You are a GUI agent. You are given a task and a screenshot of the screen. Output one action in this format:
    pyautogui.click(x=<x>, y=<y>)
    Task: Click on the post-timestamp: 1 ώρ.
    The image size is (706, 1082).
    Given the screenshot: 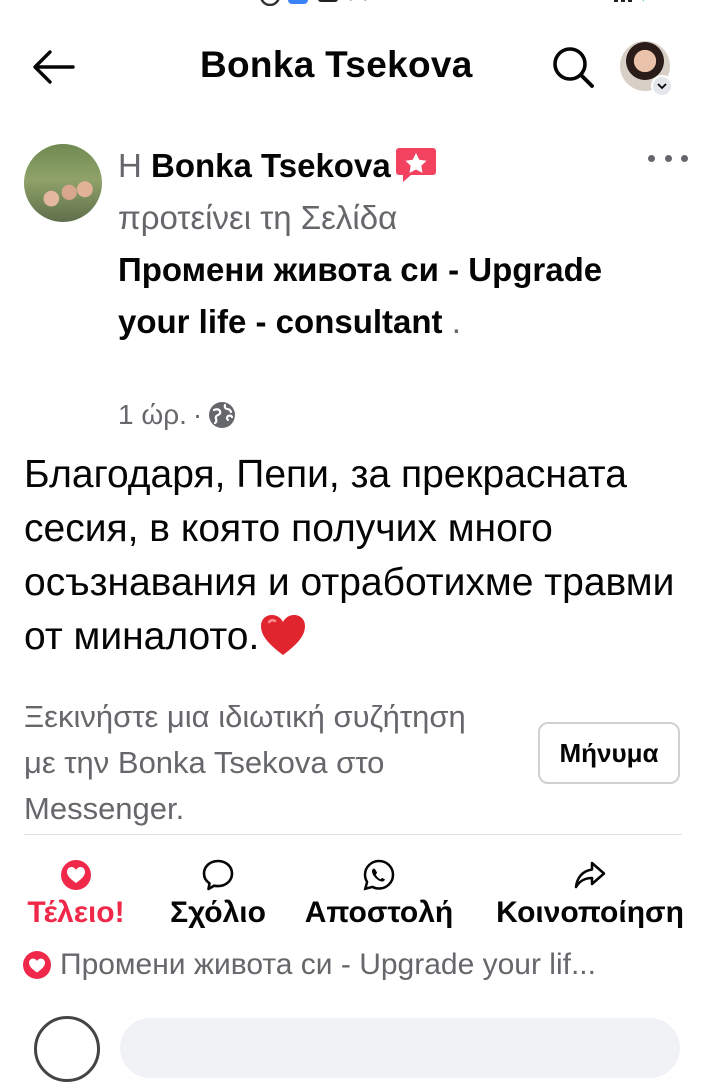 What is the action you would take?
    pyautogui.click(x=152, y=415)
    